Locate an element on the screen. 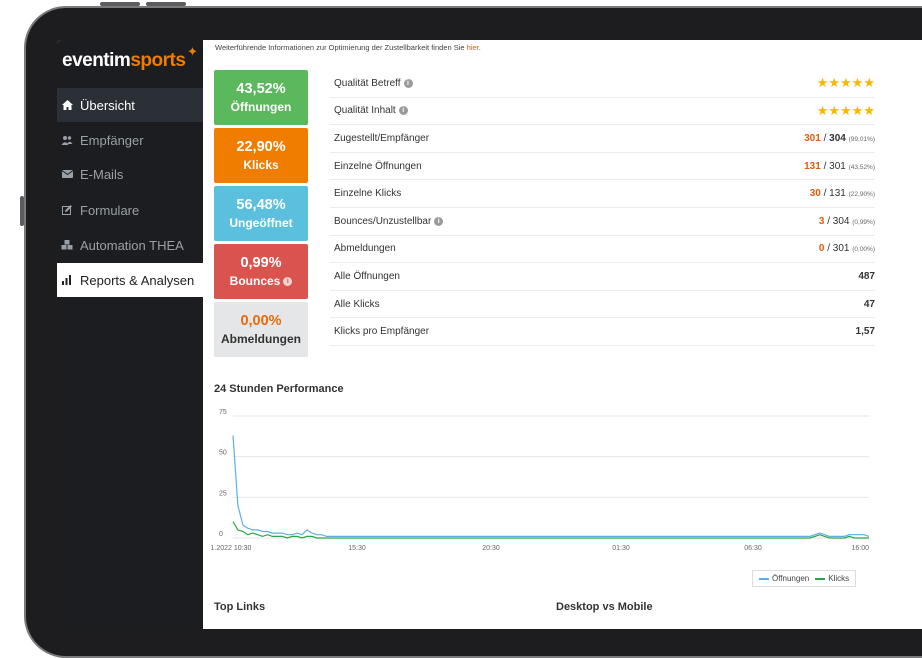  stat-label: Alle Öffnungen is located at coordinates (367, 276).